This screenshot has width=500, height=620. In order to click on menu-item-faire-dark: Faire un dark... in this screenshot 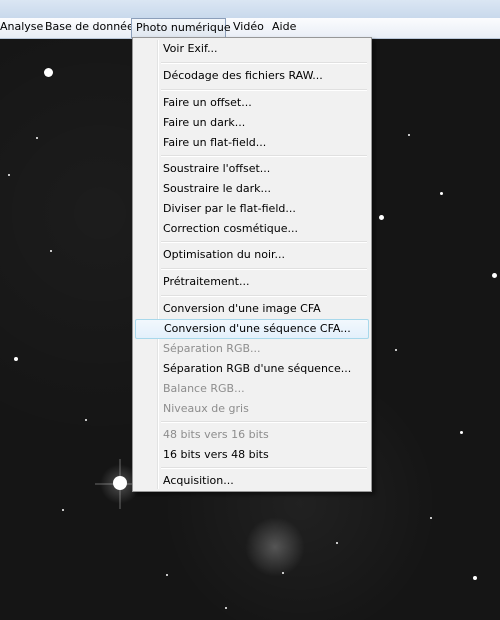, I will do `click(252, 123)`.